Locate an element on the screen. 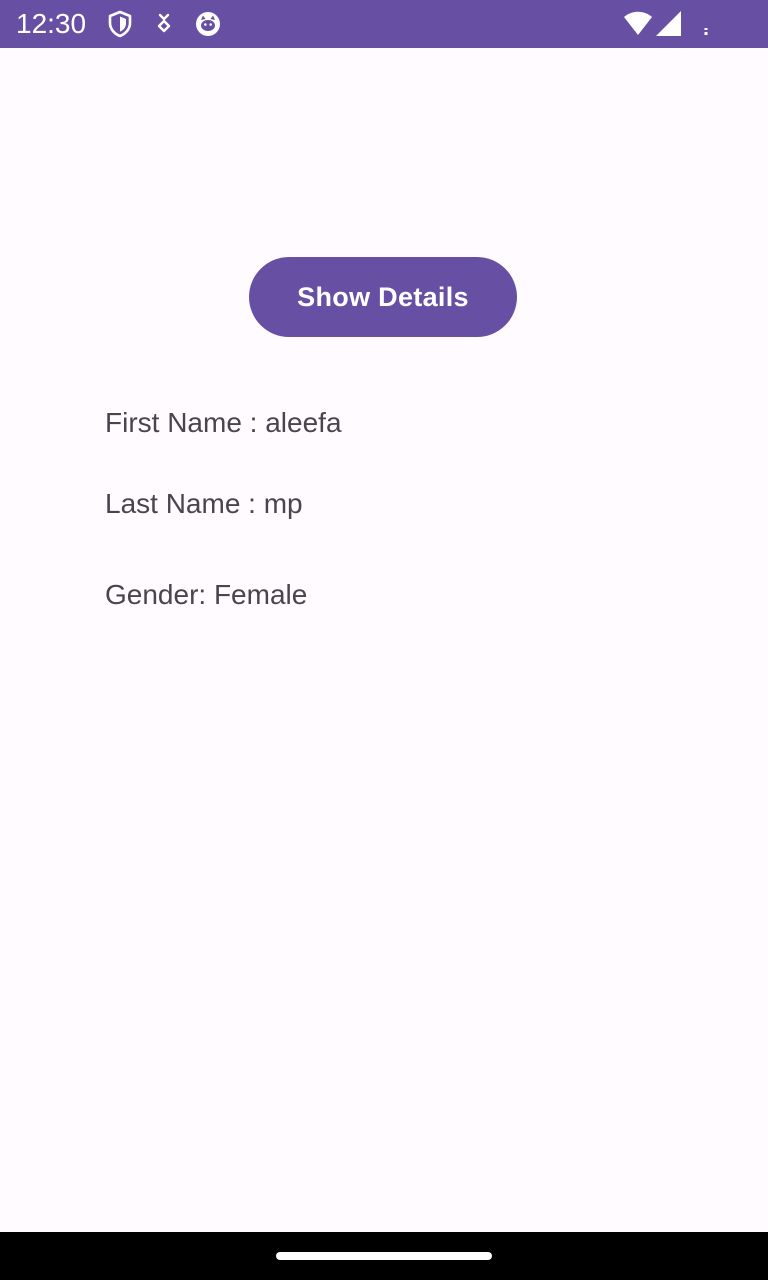 The image size is (768, 1280). wifi-icon is located at coordinates (638, 24).